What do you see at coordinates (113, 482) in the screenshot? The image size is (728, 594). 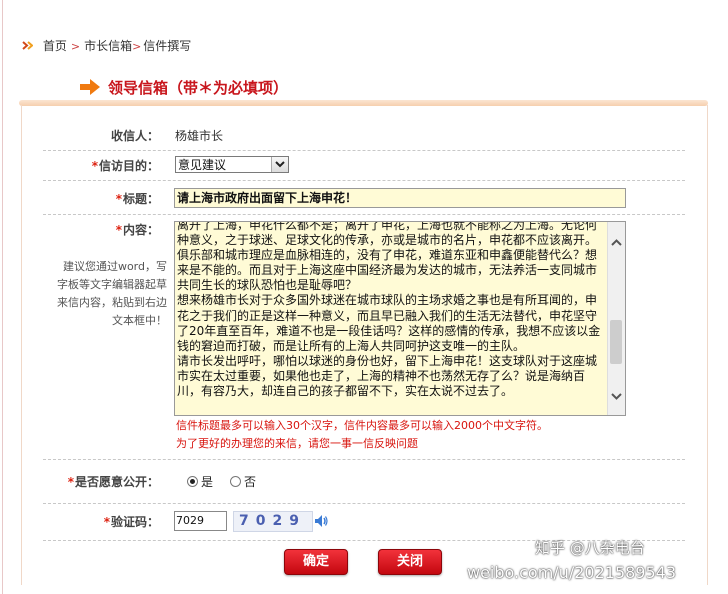 I see `public-label: *是否愿意公开：` at bounding box center [113, 482].